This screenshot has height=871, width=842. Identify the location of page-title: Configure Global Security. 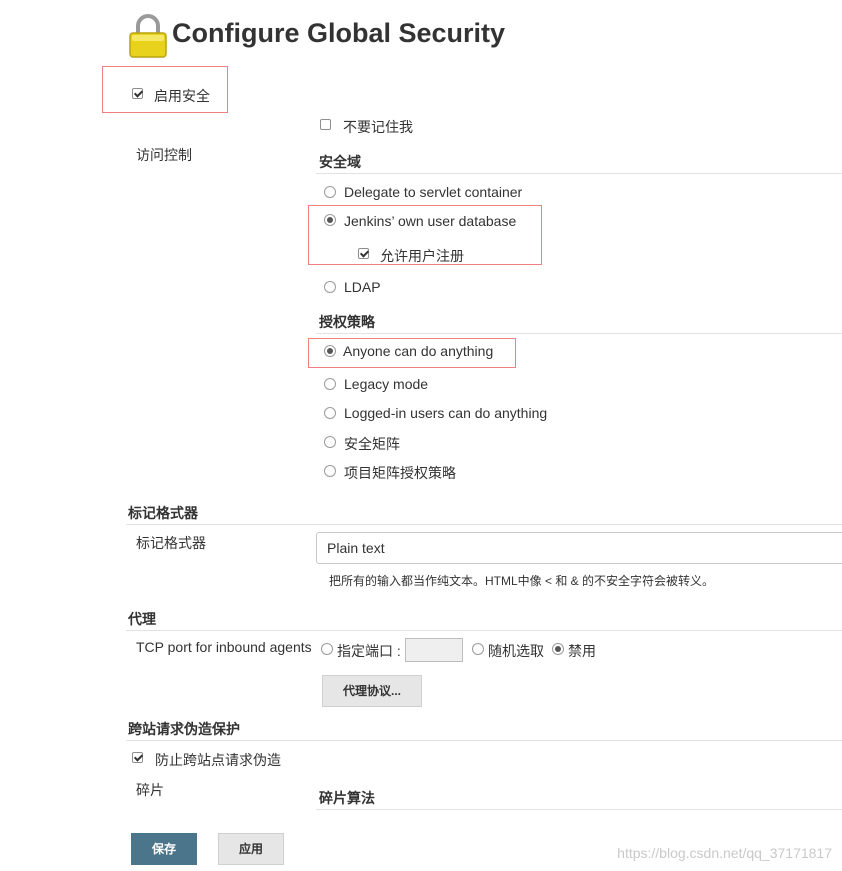
(339, 33).